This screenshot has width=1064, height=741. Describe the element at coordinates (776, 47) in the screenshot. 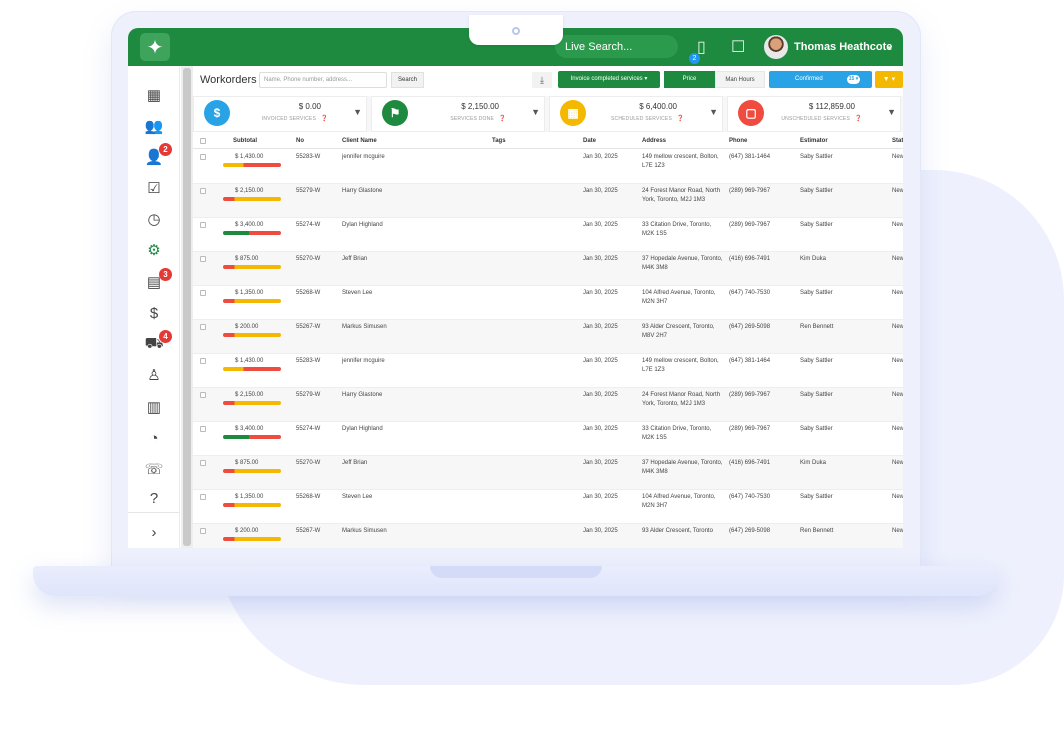

I see `avatar` at that location.